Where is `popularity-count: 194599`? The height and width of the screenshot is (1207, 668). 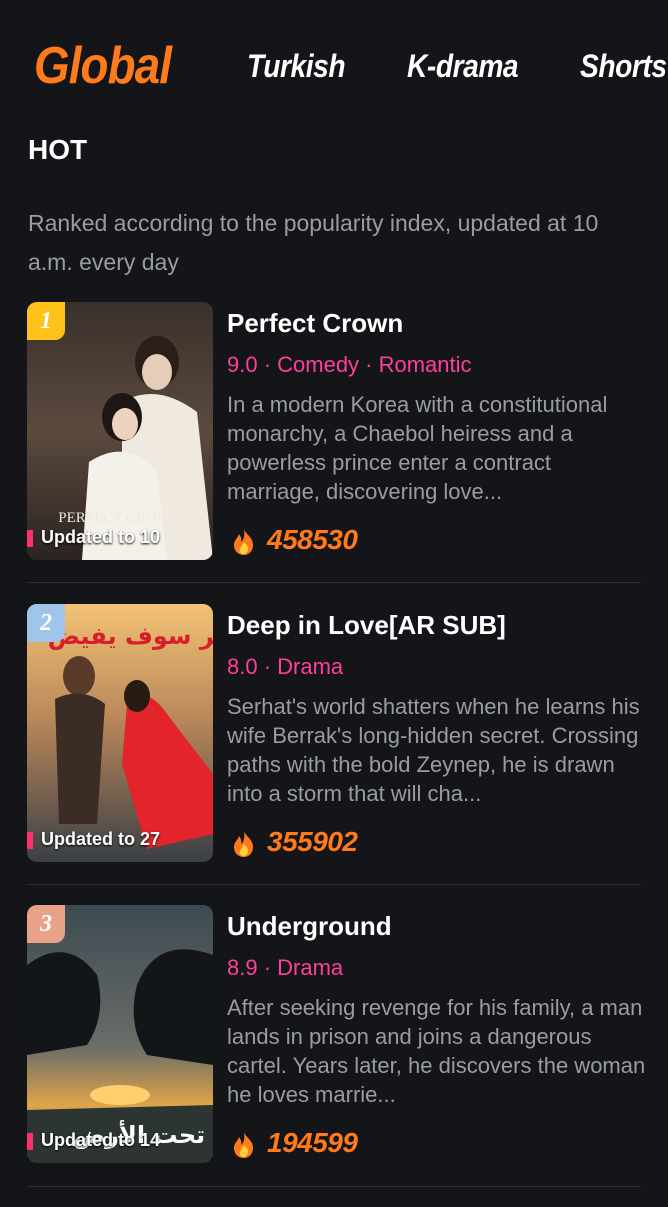 popularity-count: 194599 is located at coordinates (312, 1142).